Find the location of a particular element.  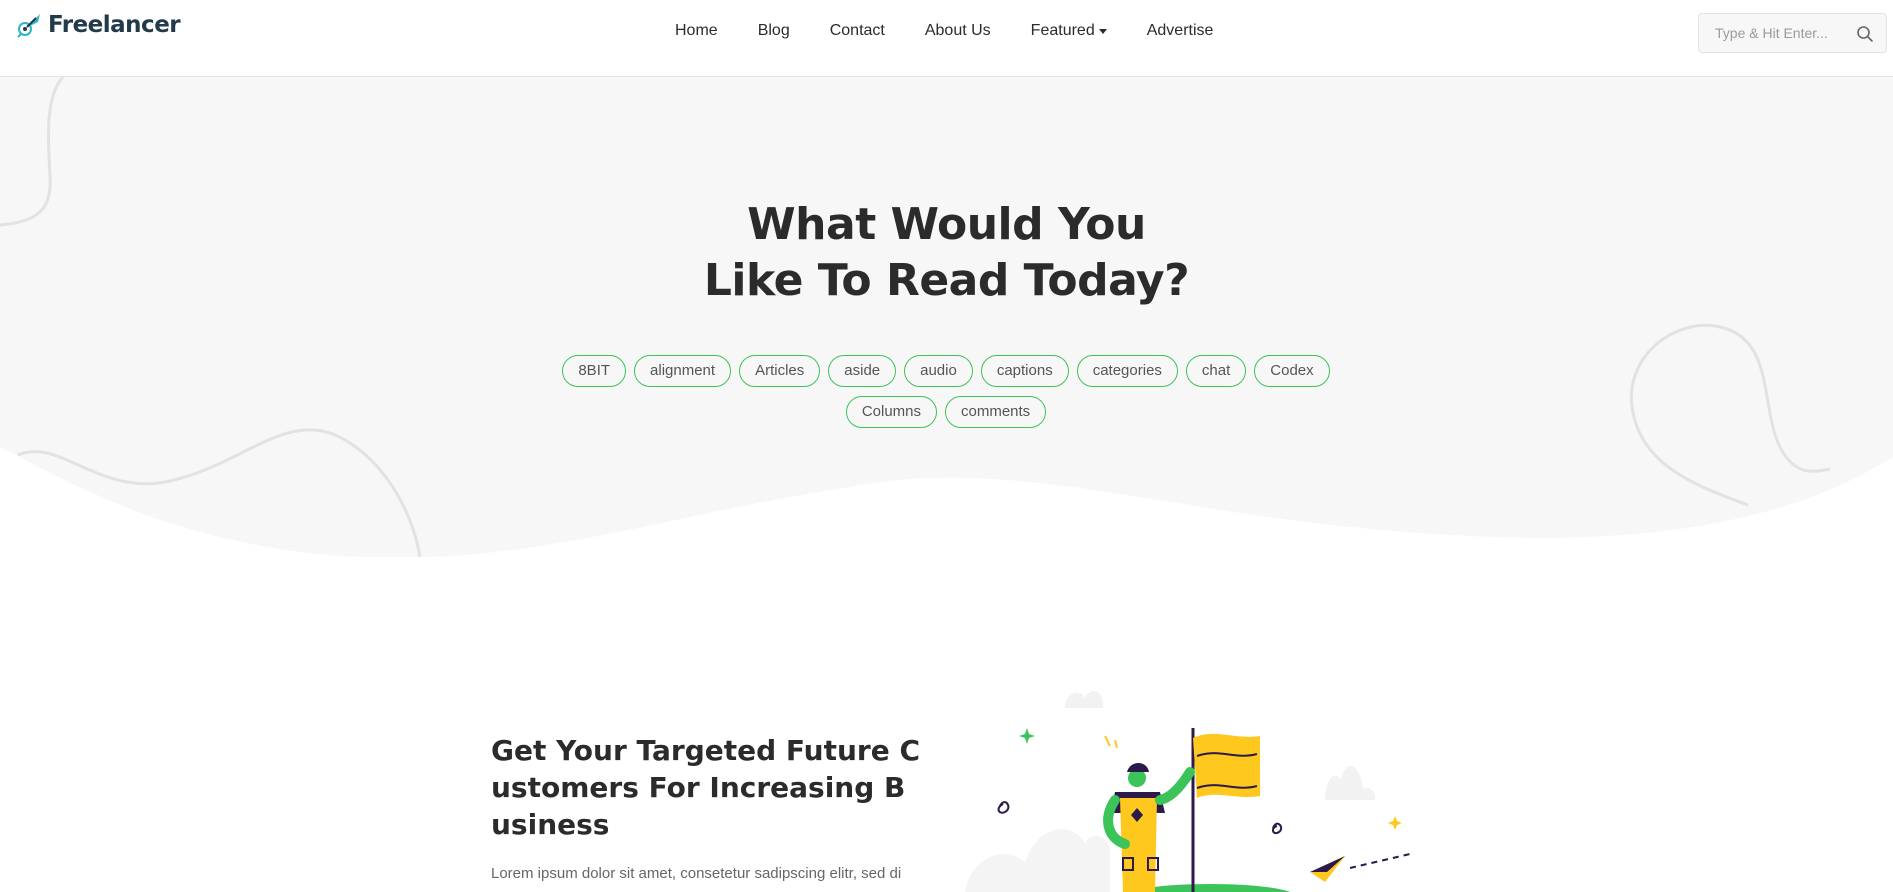

tag-codex: Codex is located at coordinates (1292, 371).